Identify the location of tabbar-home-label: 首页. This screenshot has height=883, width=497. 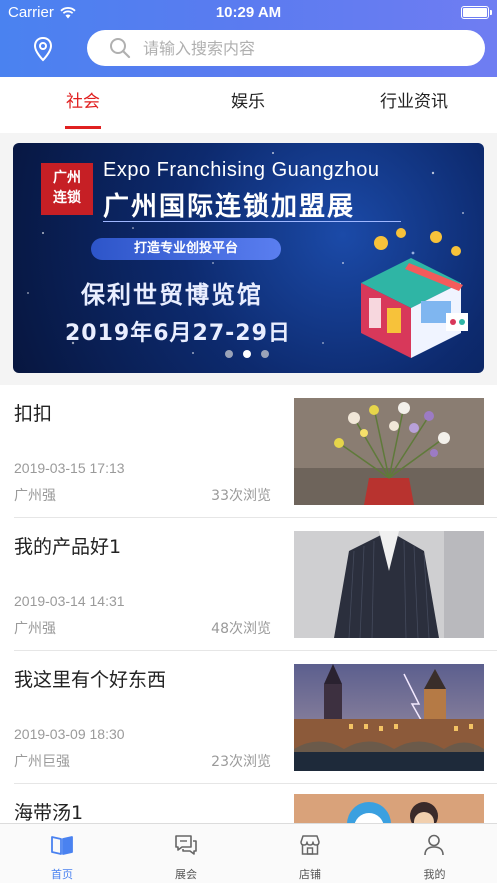
(62, 874).